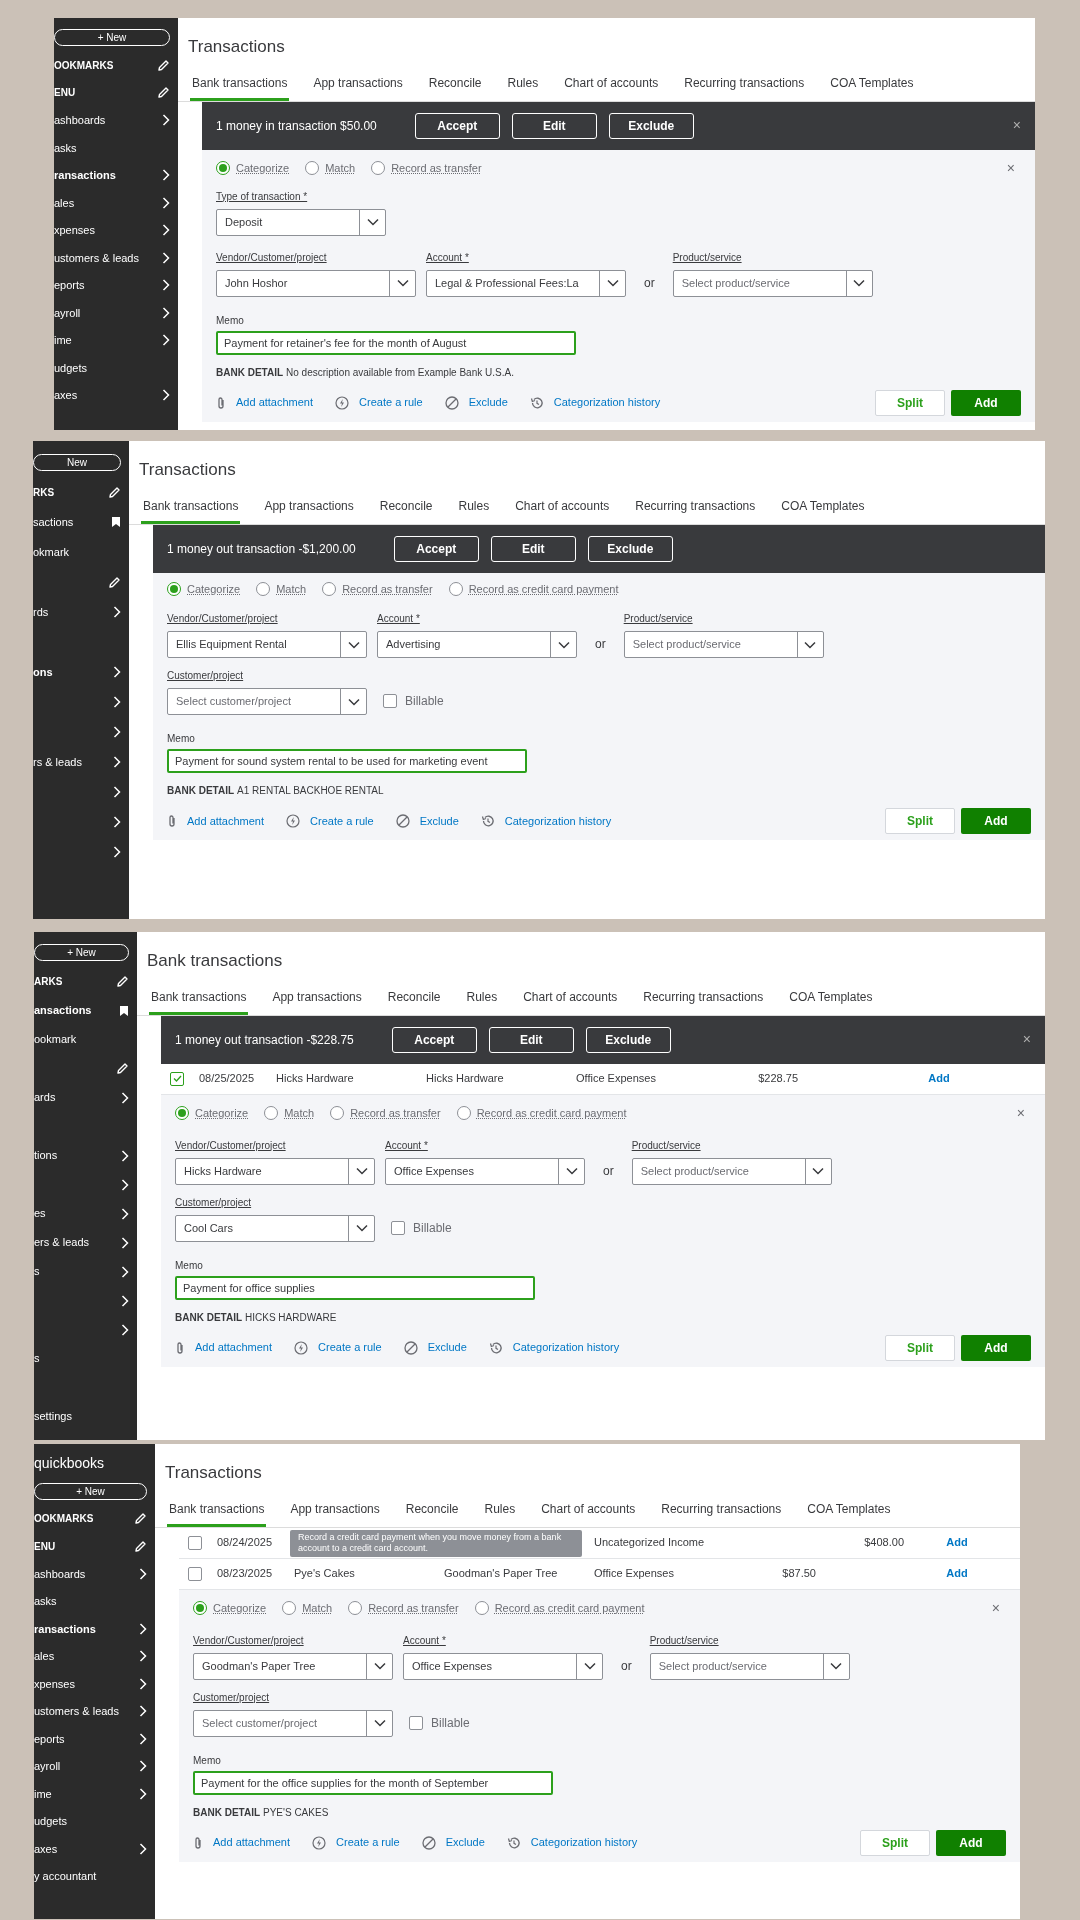  What do you see at coordinates (40, 1213) in the screenshot?
I see `nav-item: es` at bounding box center [40, 1213].